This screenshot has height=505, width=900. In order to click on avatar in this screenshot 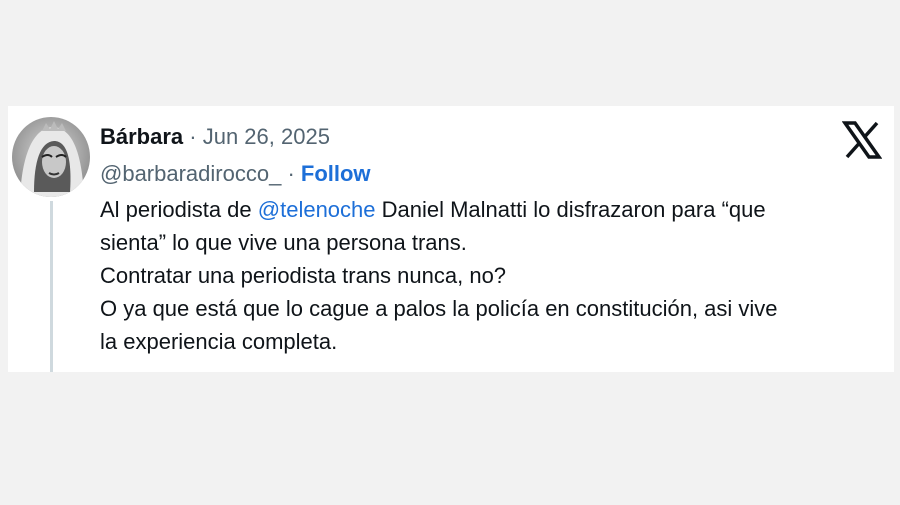, I will do `click(51, 157)`.